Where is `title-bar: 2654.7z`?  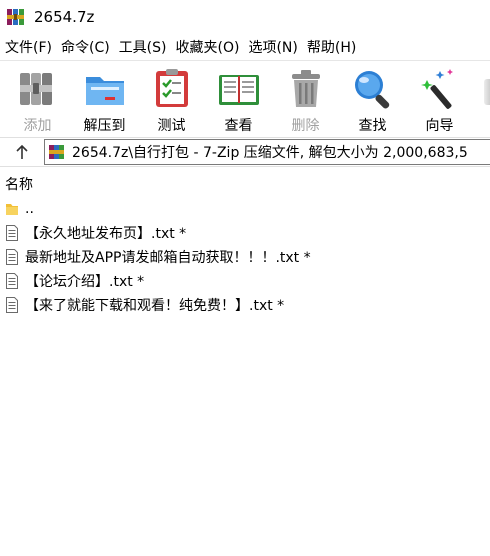
title-bar: 2654.7z is located at coordinates (245, 17).